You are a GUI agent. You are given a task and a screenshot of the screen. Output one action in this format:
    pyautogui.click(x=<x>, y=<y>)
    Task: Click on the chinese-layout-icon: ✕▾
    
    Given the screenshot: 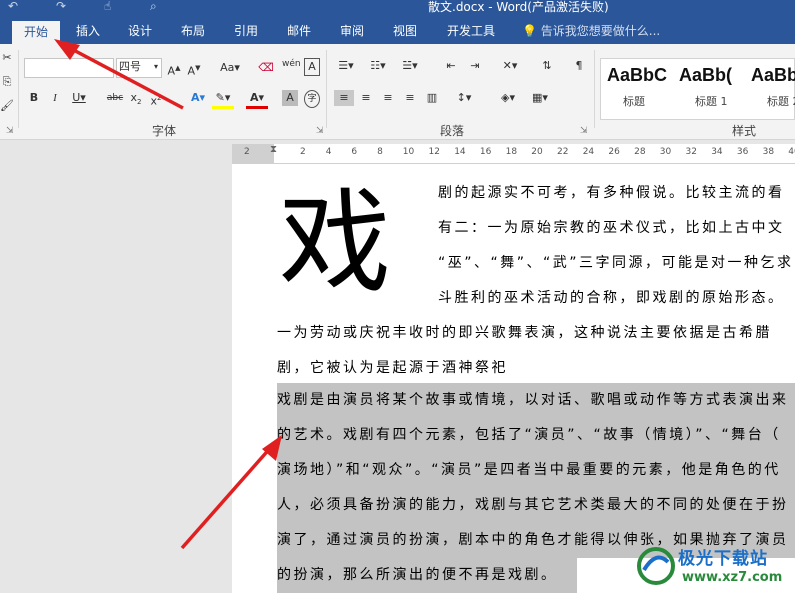 What is the action you would take?
    pyautogui.click(x=510, y=66)
    